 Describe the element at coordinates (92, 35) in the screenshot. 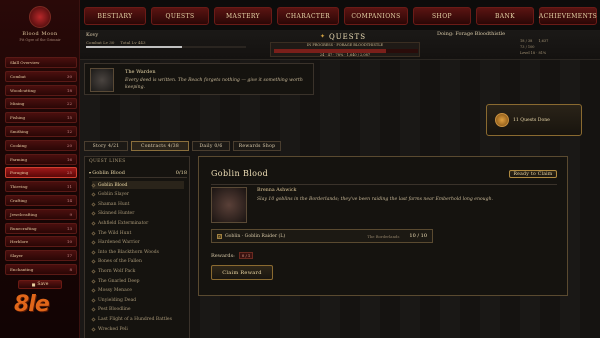

I see `player-name: Kovy` at that location.